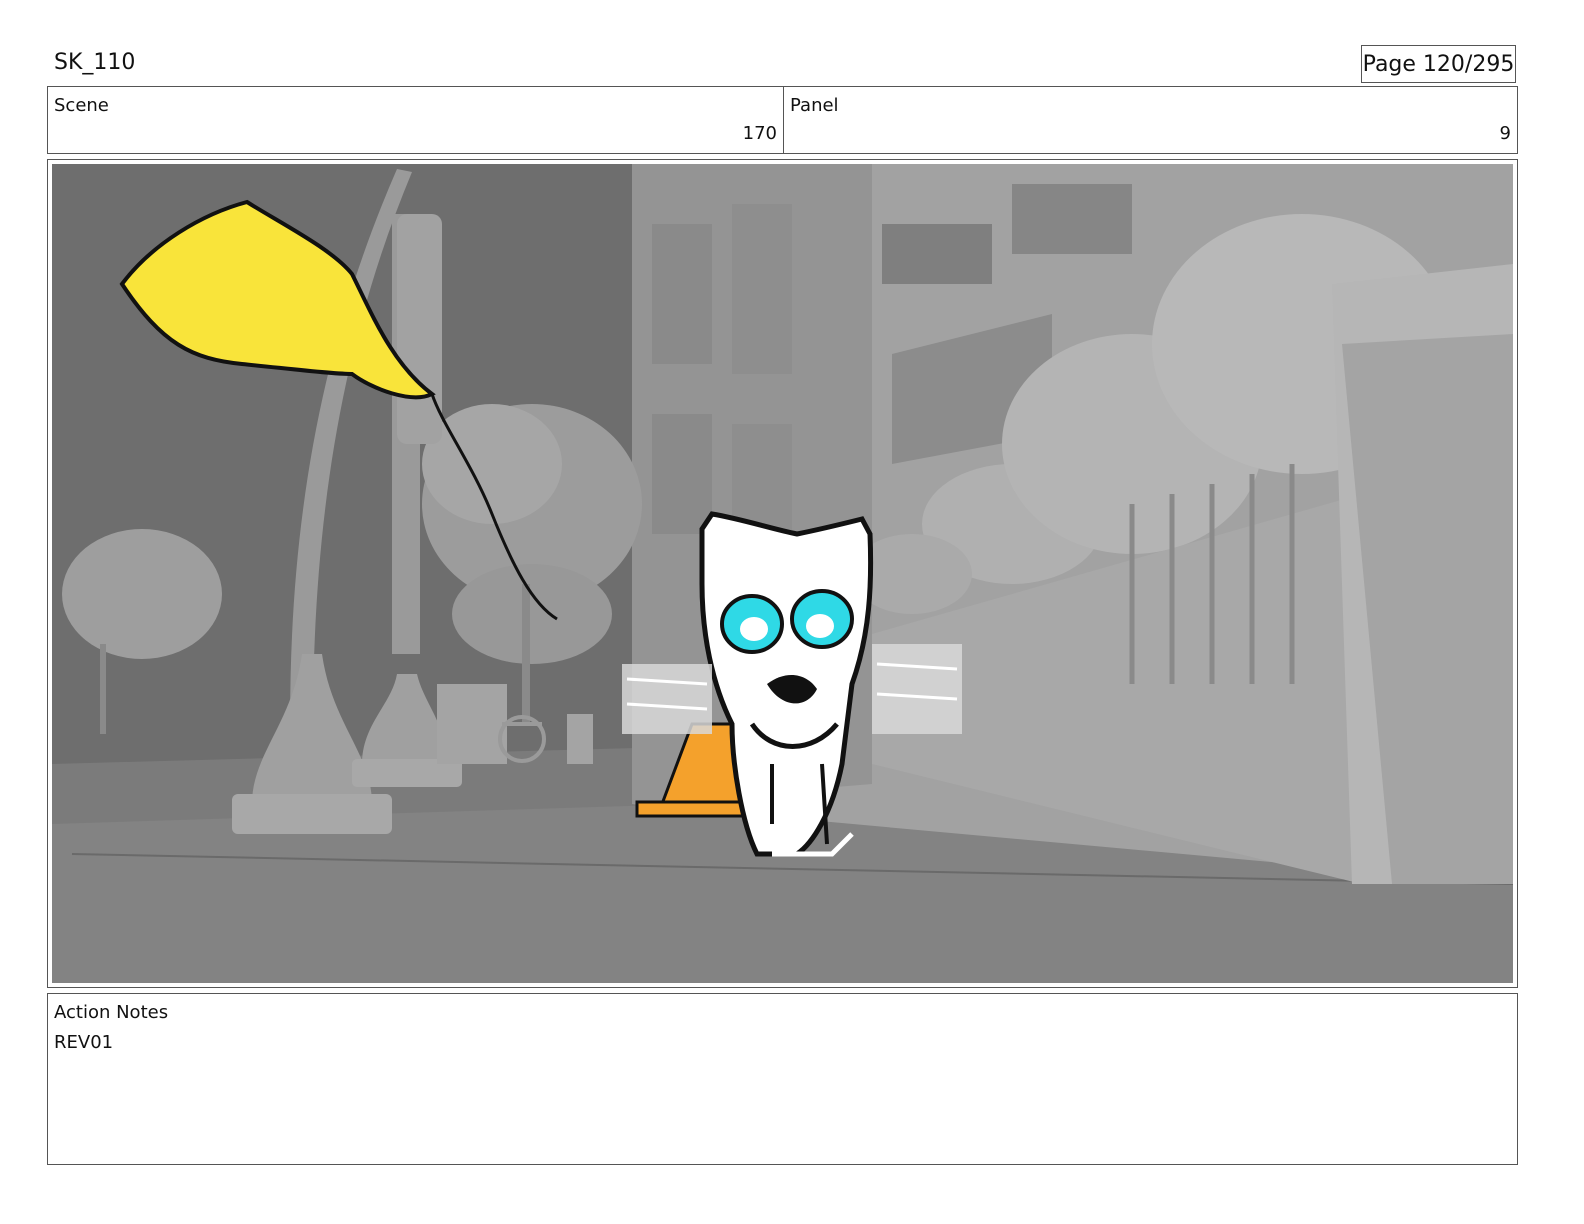 Image resolution: width=1584 pixels, height=1224 pixels. I want to click on scene-value: 170, so click(759, 133).